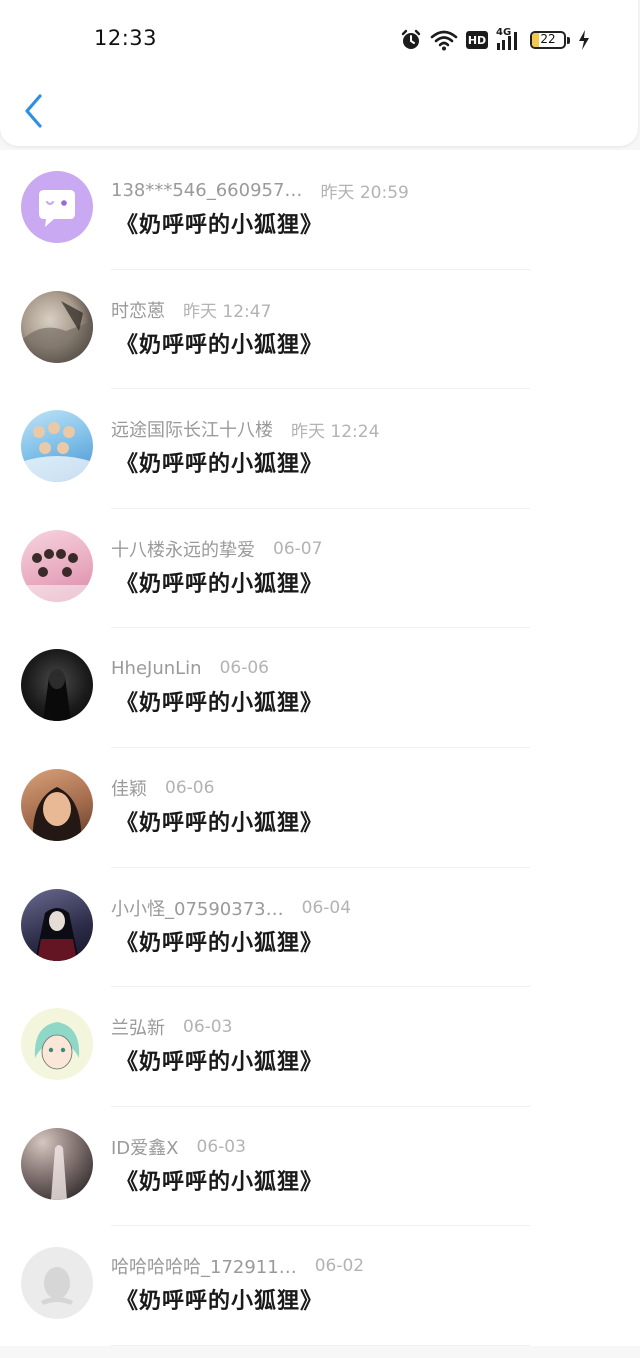 The width and height of the screenshot is (640, 1358). Describe the element at coordinates (145, 1147) in the screenshot. I see `username: ID爱鑫X` at that location.